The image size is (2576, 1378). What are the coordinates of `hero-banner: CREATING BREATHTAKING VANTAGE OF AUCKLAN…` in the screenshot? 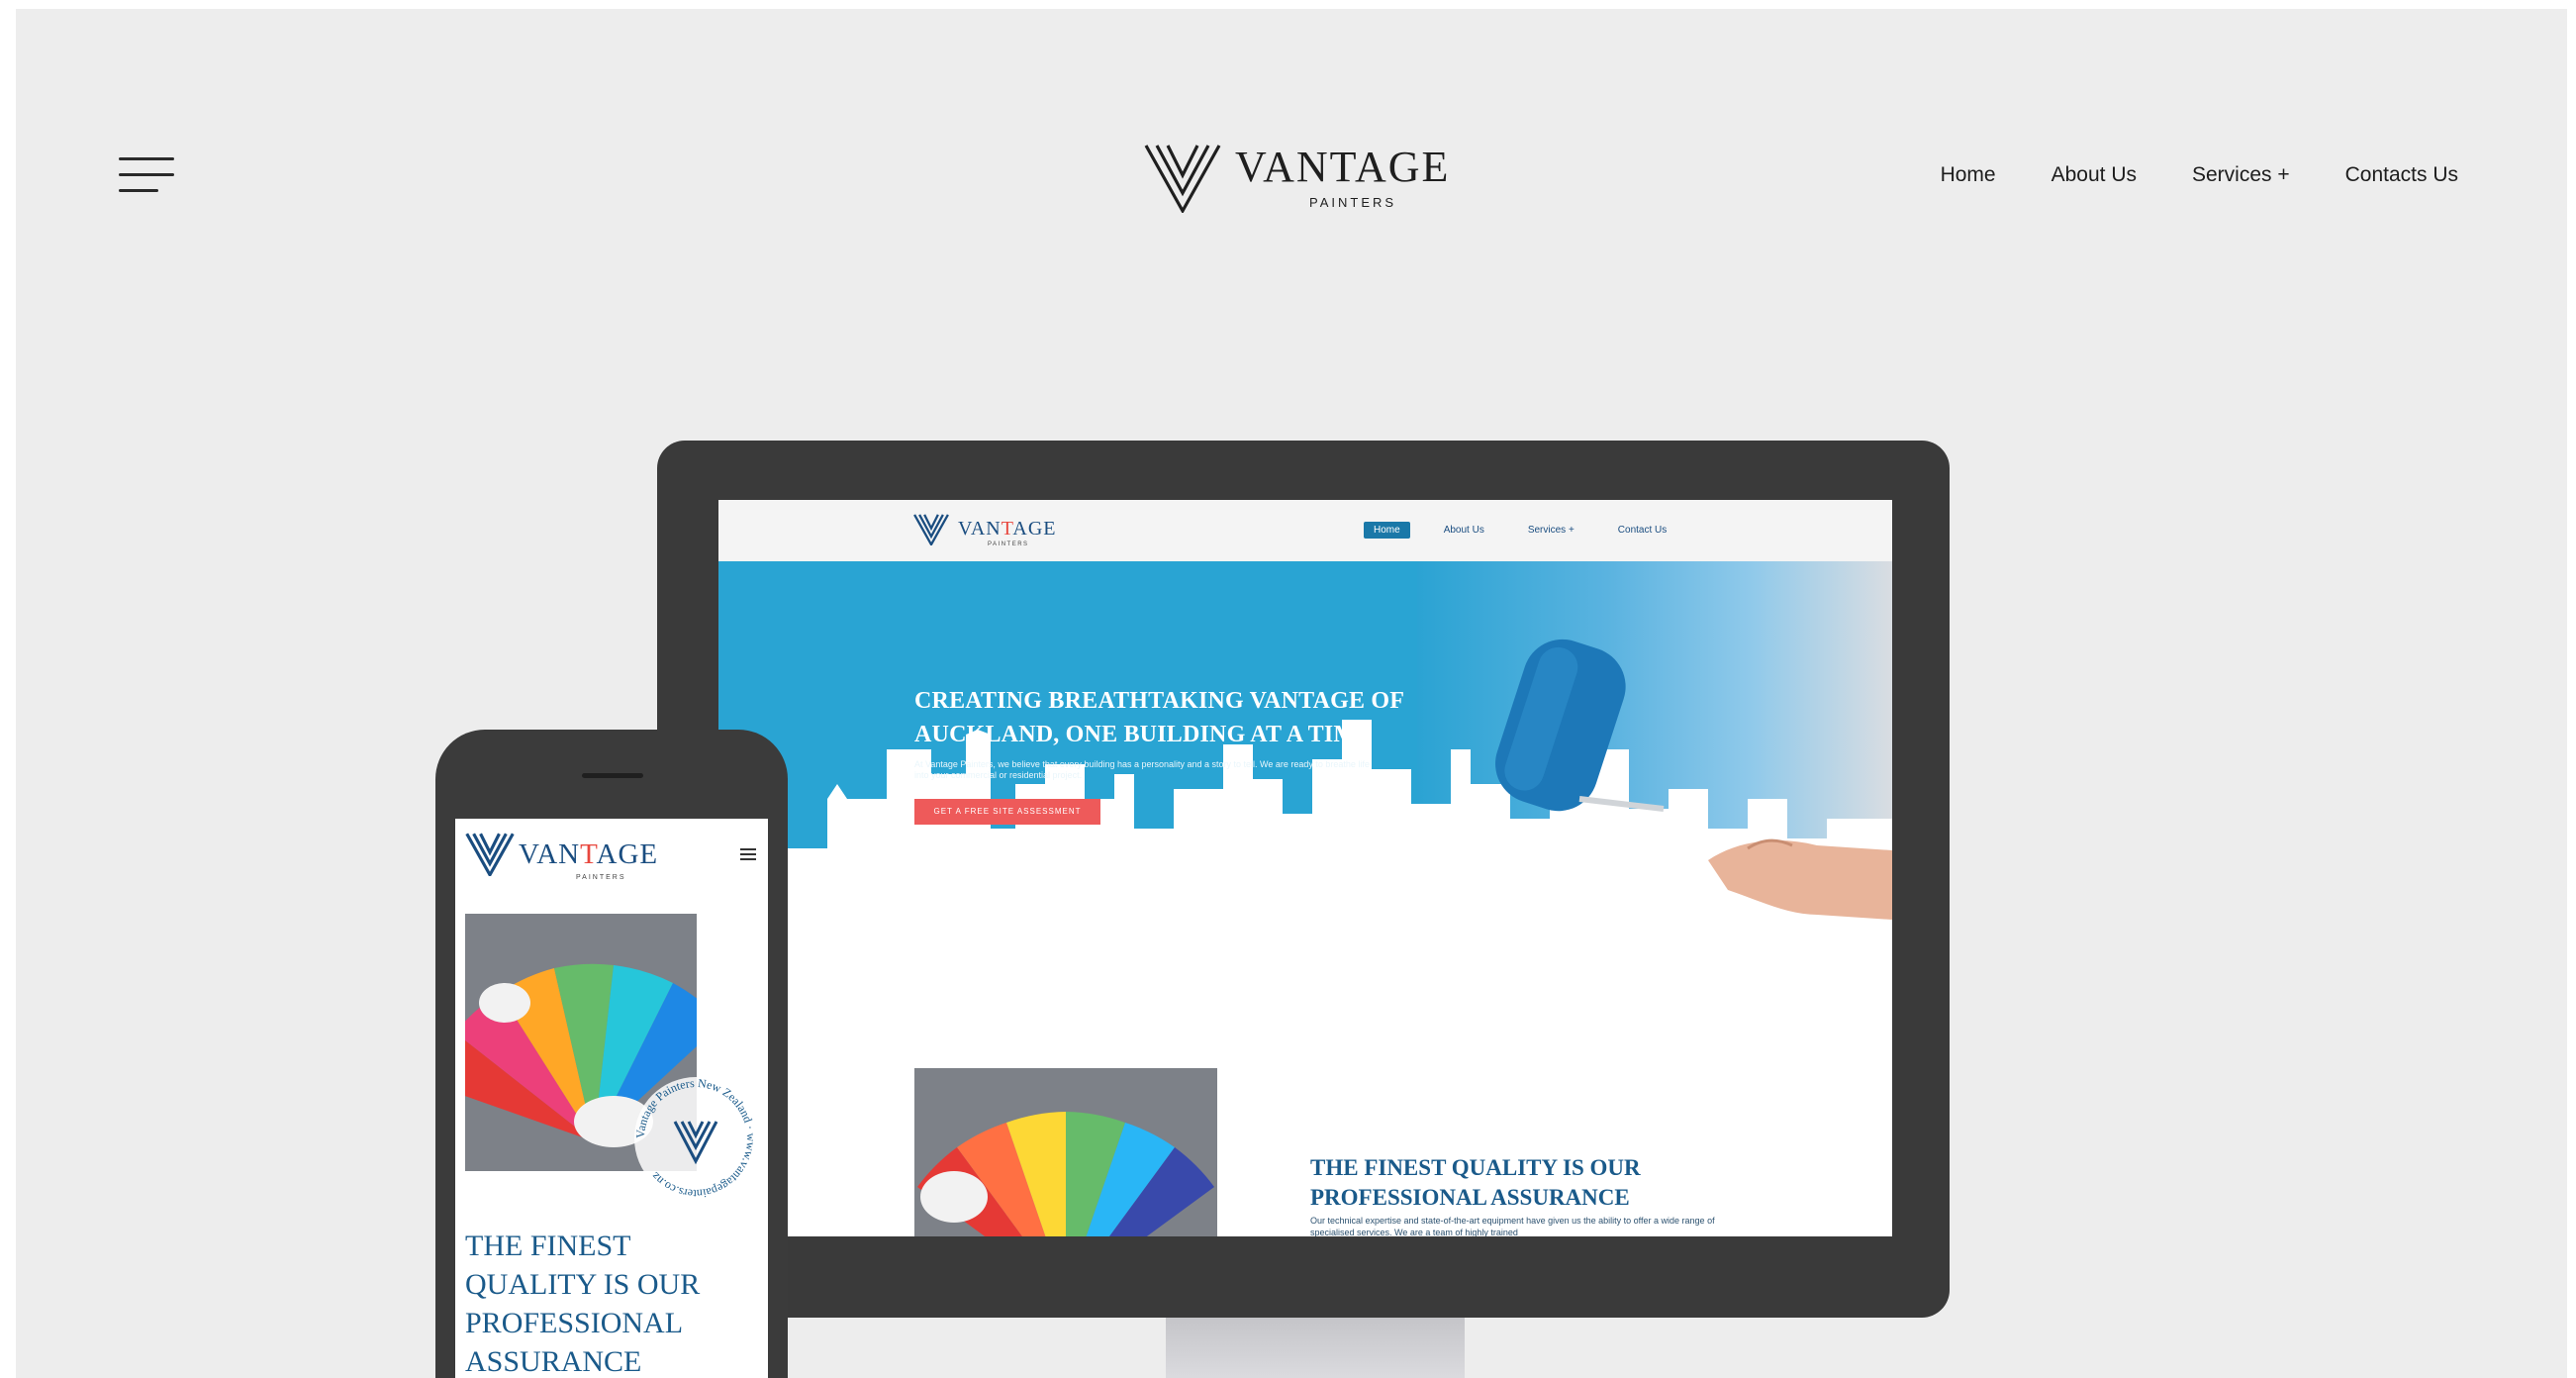 It's located at (1305, 779).